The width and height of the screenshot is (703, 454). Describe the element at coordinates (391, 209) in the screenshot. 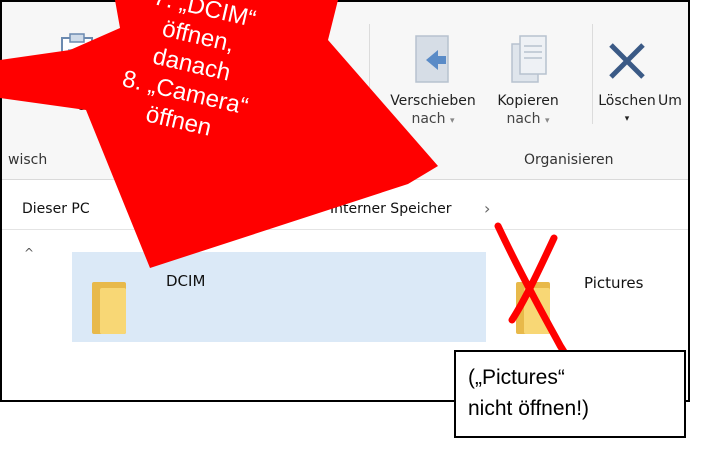

I see `breadcrumb-internal-storage: Interner Speicher` at that location.